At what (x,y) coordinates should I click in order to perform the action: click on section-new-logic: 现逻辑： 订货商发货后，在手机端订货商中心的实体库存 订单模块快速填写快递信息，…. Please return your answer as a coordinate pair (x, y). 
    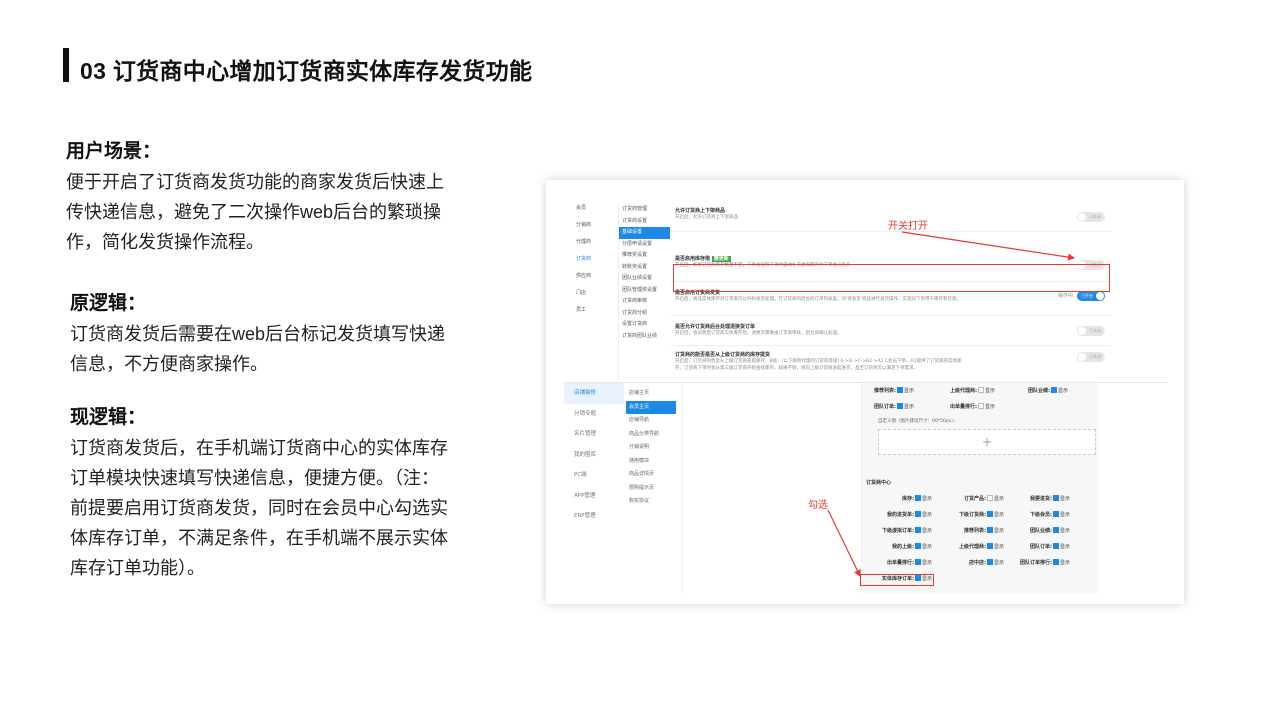
    Looking at the image, I should click on (272, 492).